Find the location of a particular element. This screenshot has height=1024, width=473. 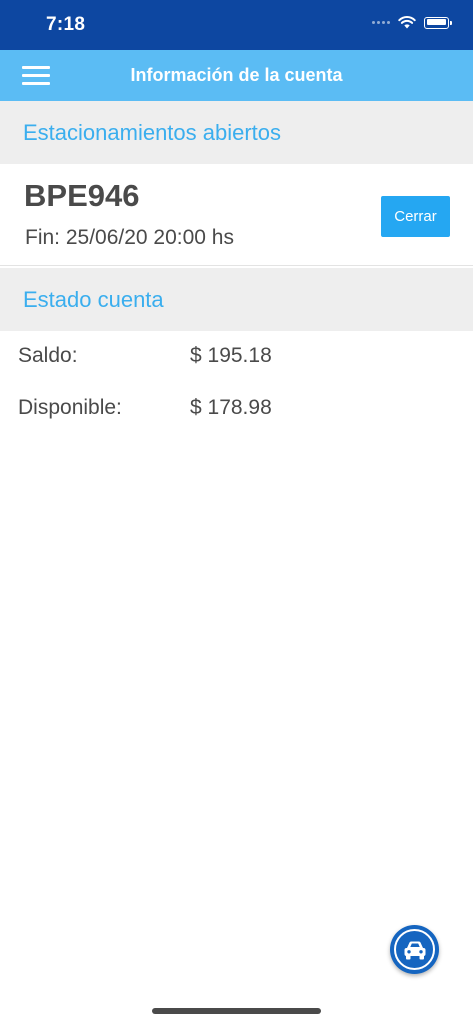

status-icons is located at coordinates (412, 22).